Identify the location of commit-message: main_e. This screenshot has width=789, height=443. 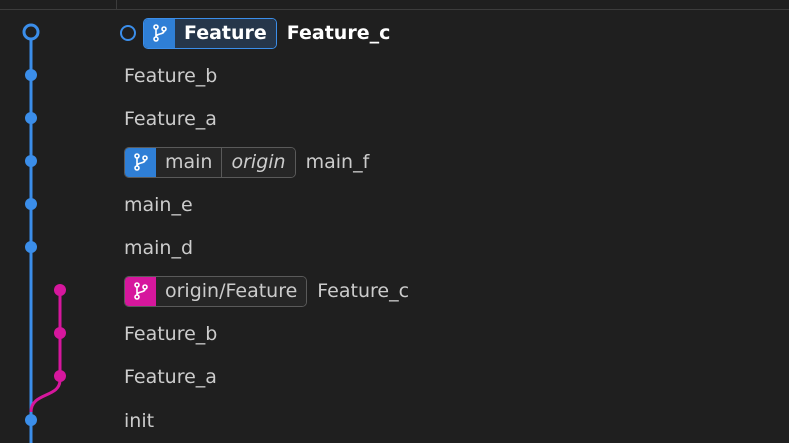
(158, 205).